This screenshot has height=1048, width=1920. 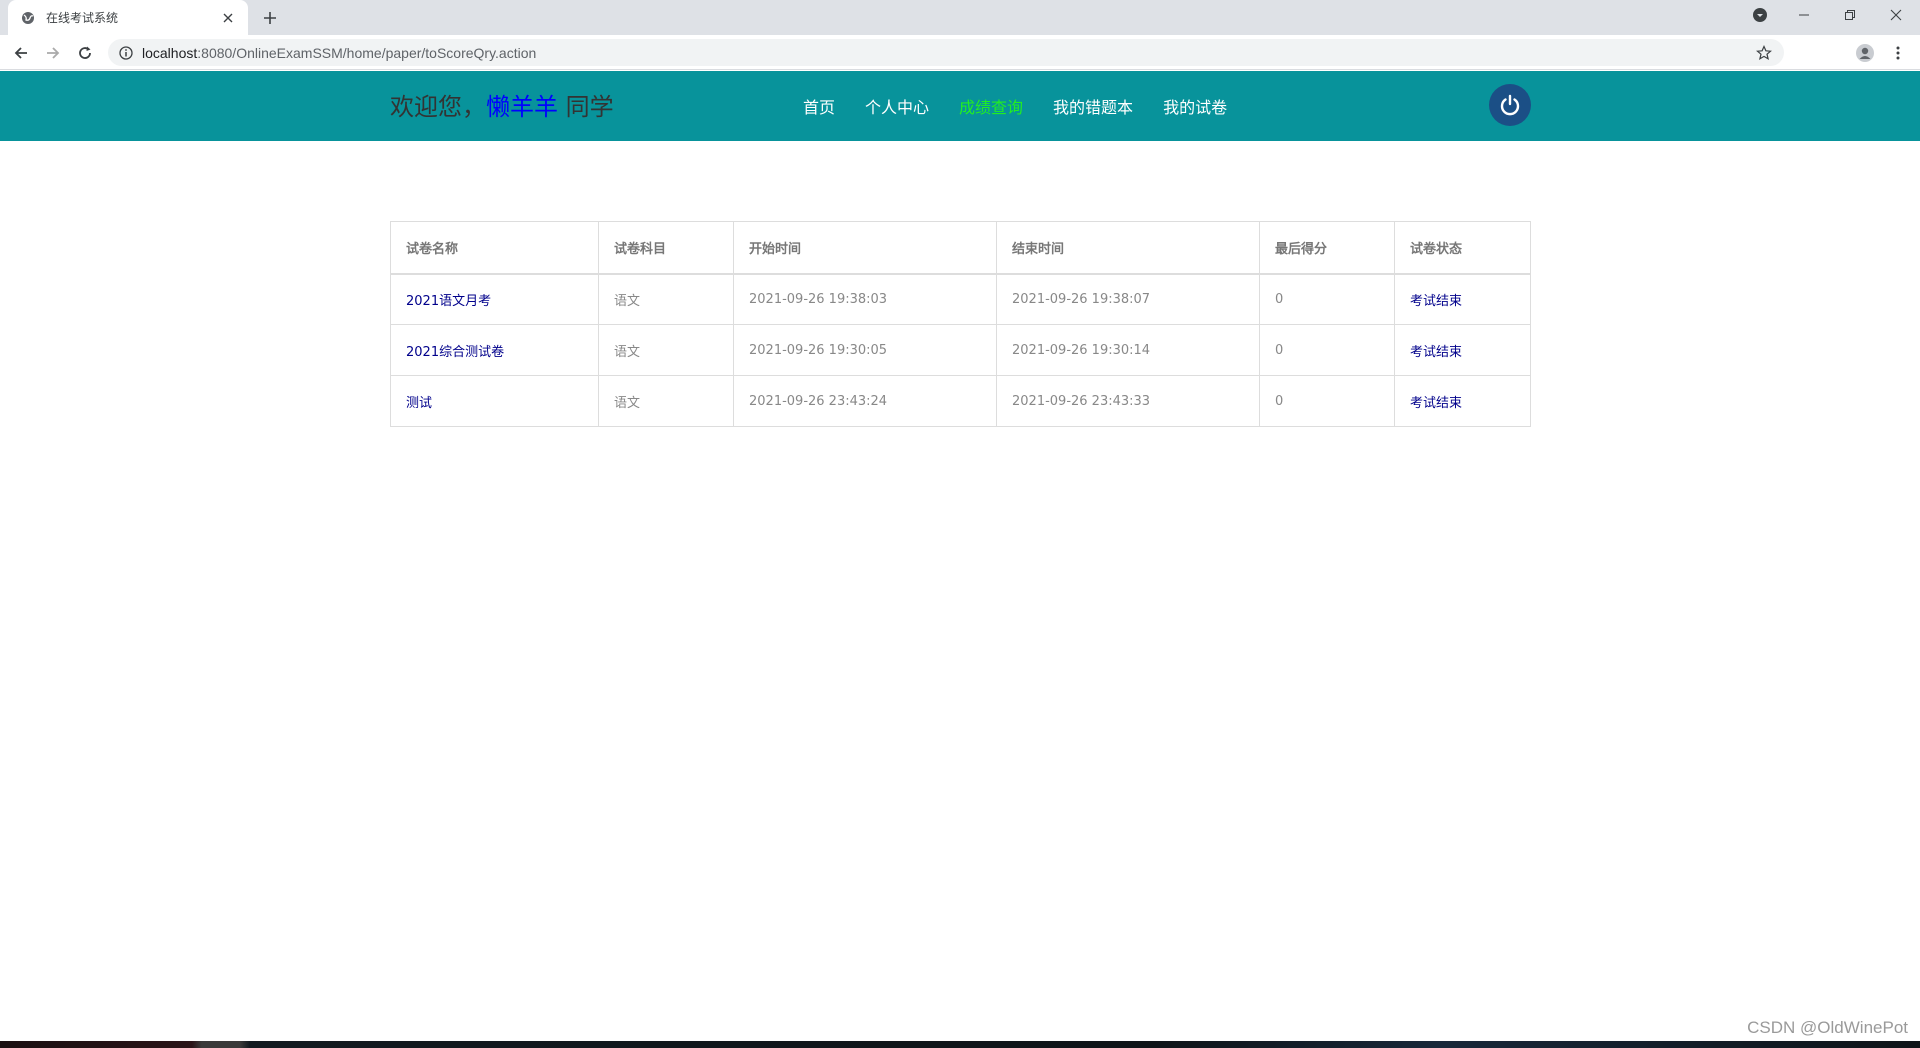 I want to click on globe-icon, so click(x=28, y=18).